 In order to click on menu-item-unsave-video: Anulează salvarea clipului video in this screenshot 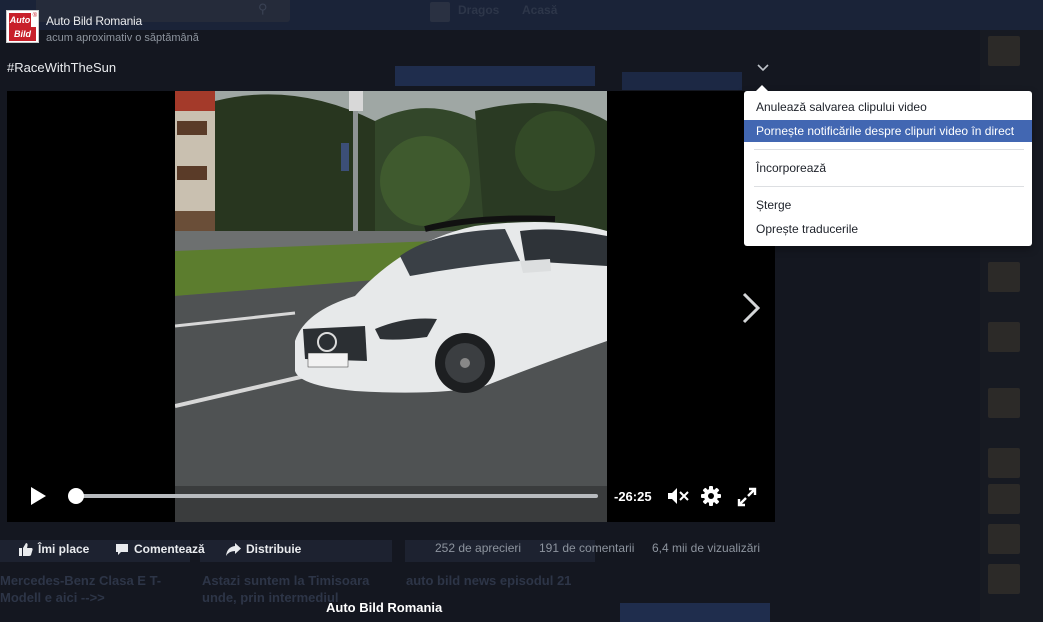, I will do `click(888, 107)`.